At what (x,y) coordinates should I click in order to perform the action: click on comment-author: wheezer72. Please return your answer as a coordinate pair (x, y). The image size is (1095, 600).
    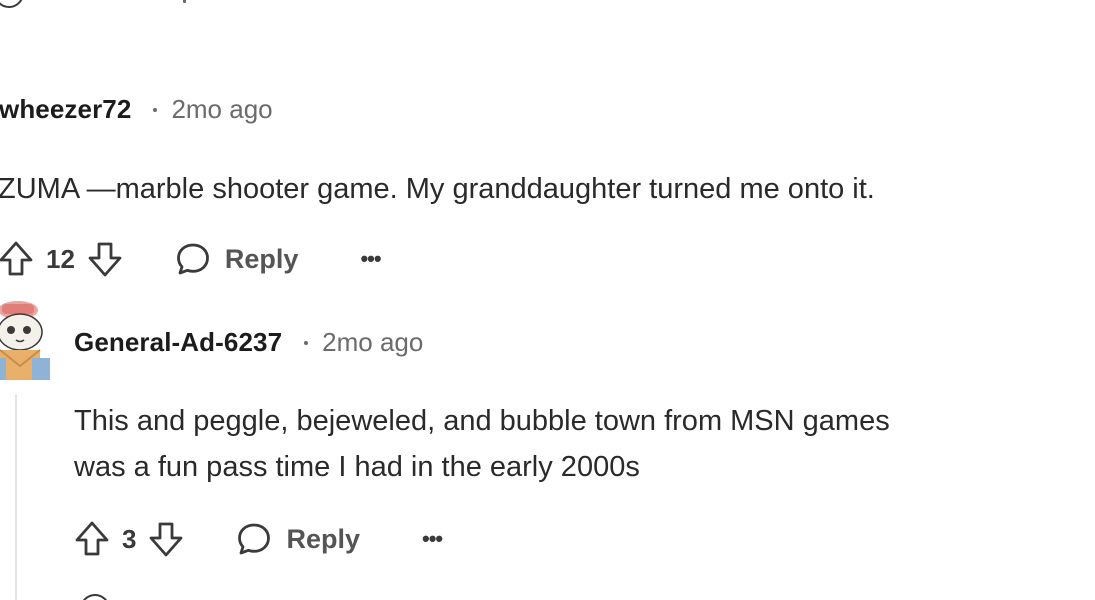
    Looking at the image, I should click on (65, 109).